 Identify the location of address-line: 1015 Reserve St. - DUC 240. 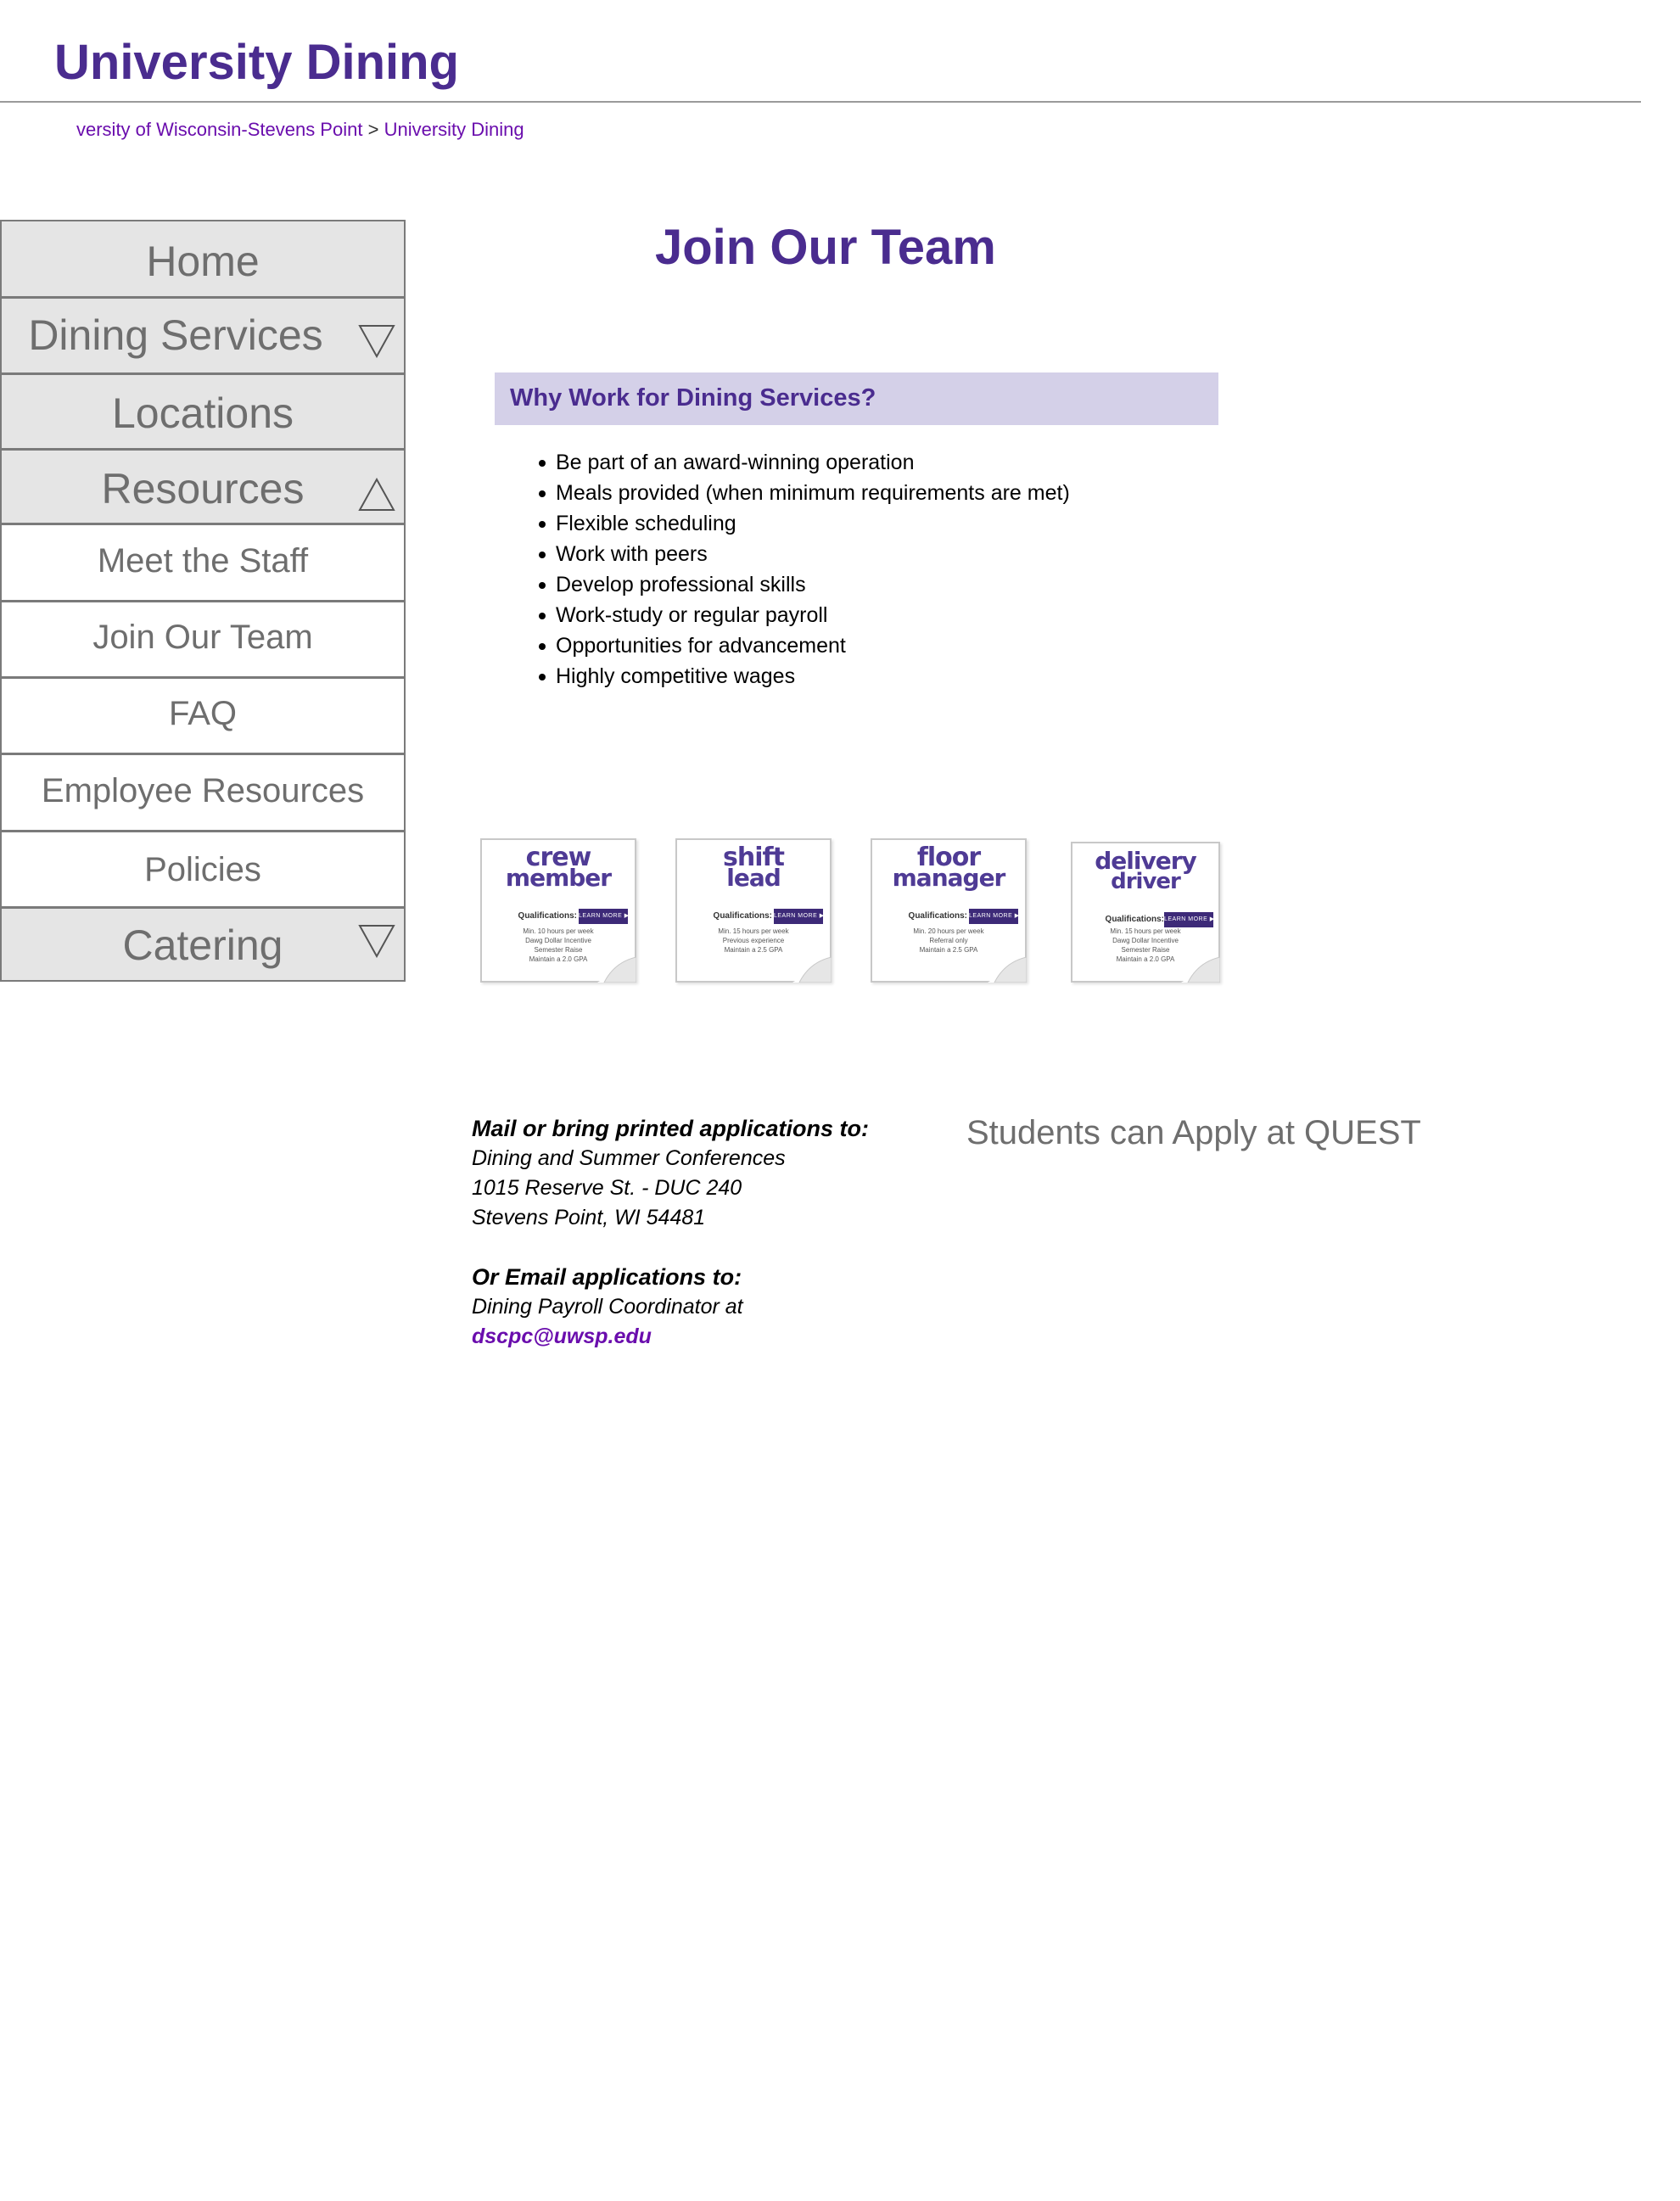
(607, 1188).